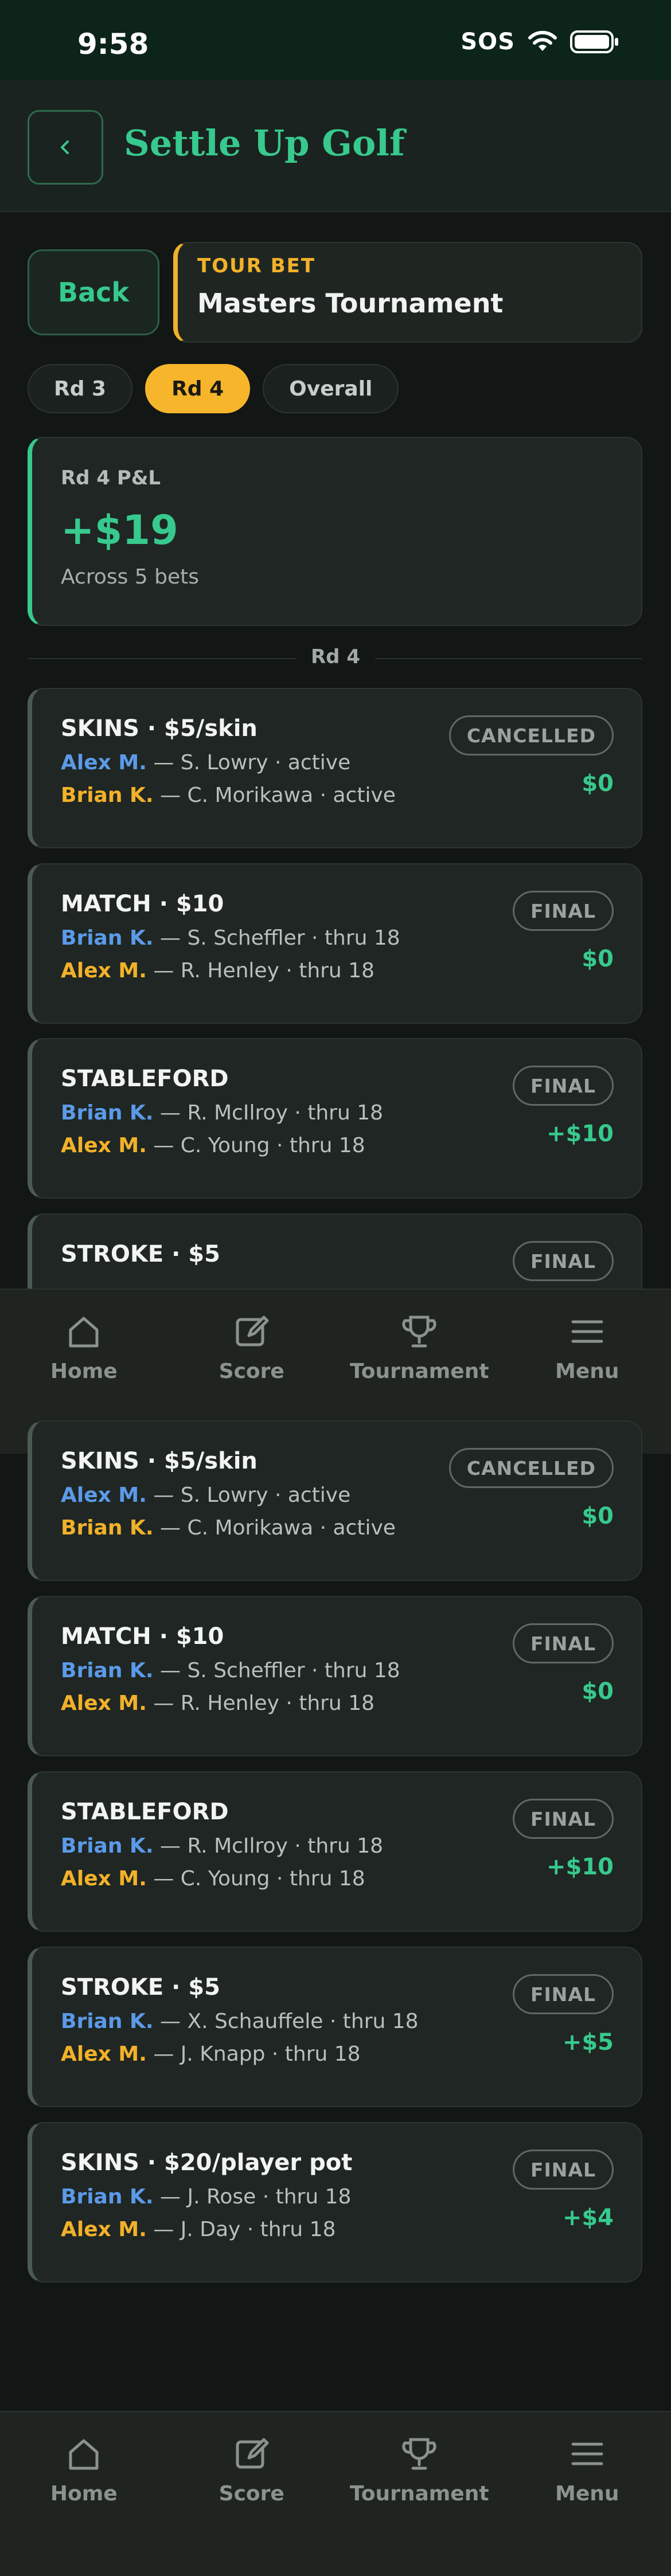  I want to click on status-bar: 9:58 SOS, so click(335, 40).